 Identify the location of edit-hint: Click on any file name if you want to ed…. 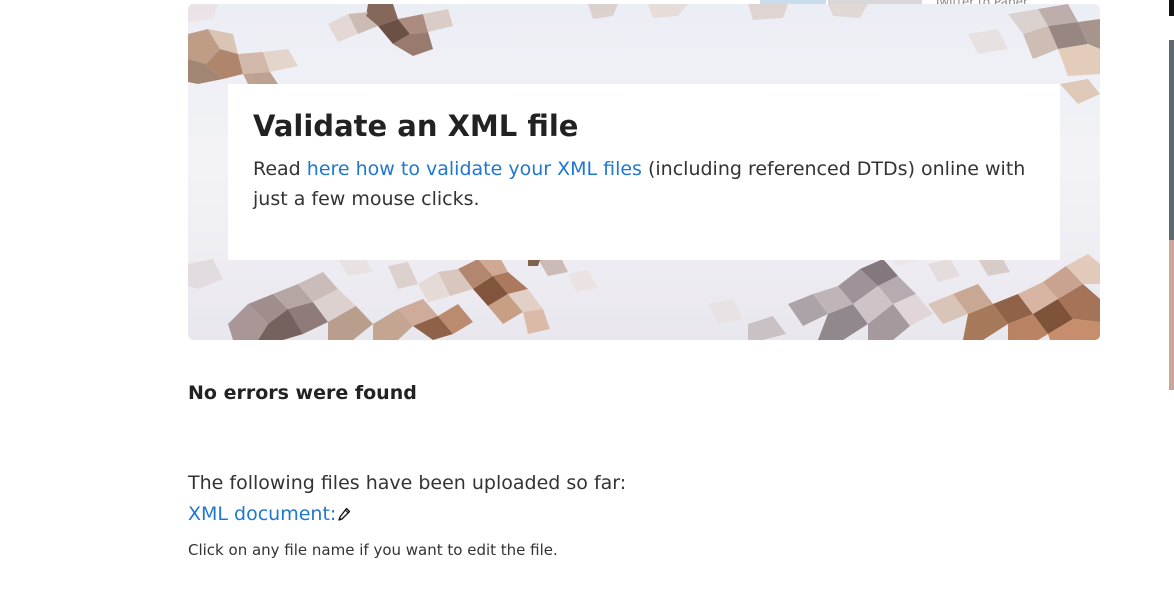
(373, 550).